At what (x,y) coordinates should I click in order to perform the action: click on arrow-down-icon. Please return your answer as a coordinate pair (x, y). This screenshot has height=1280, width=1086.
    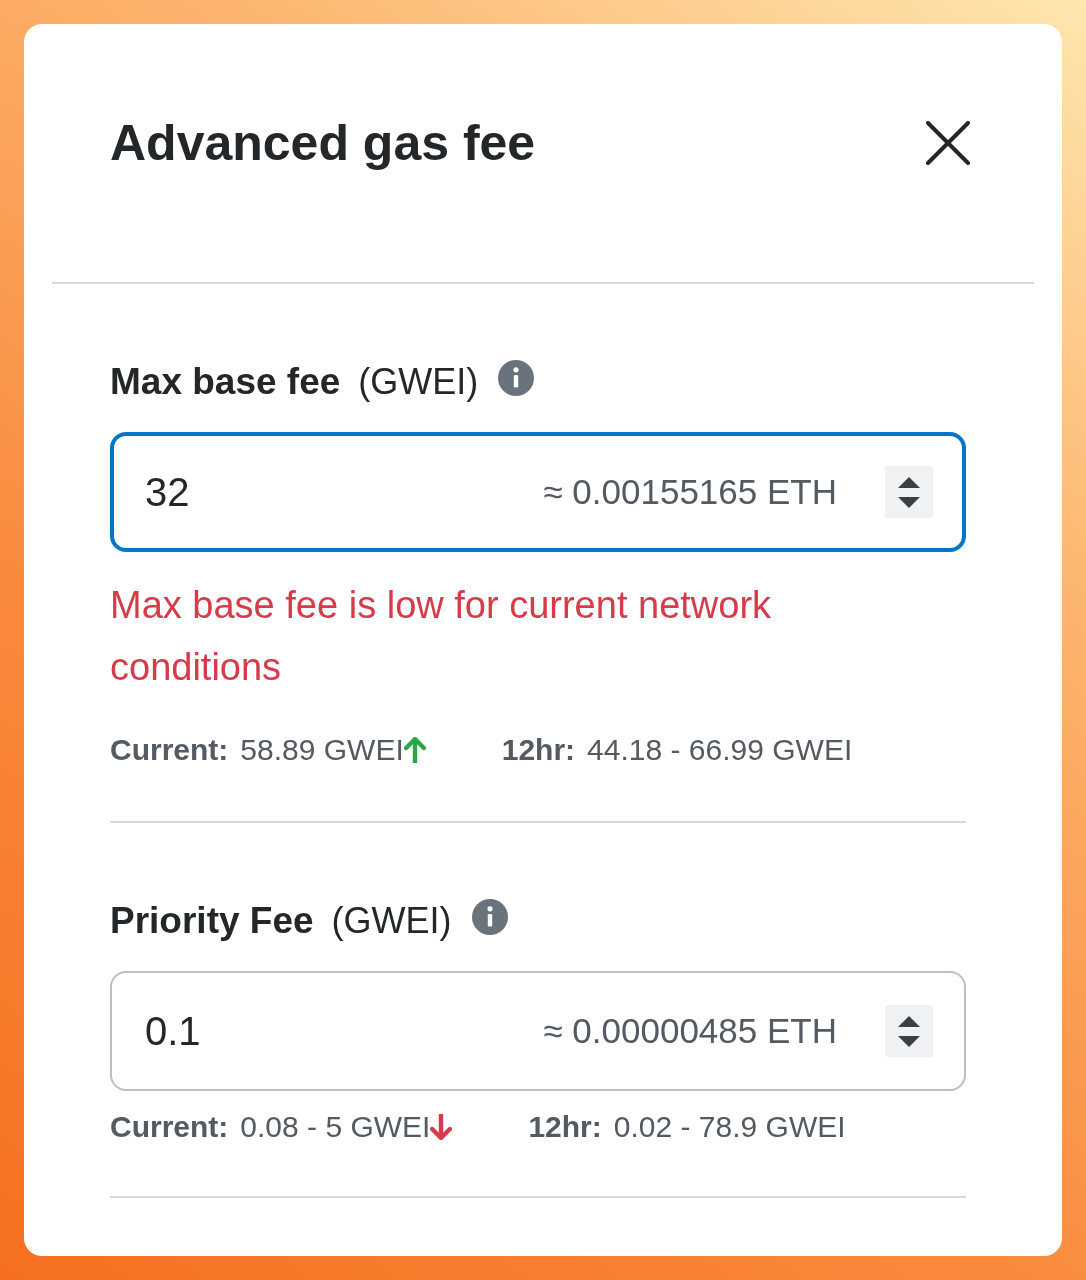
    Looking at the image, I should click on (441, 1127).